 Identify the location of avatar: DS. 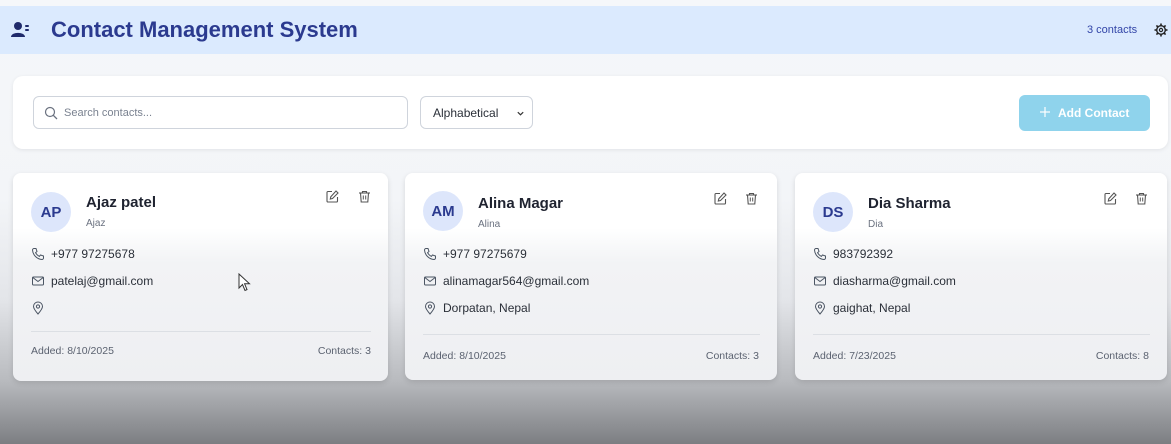
(833, 212).